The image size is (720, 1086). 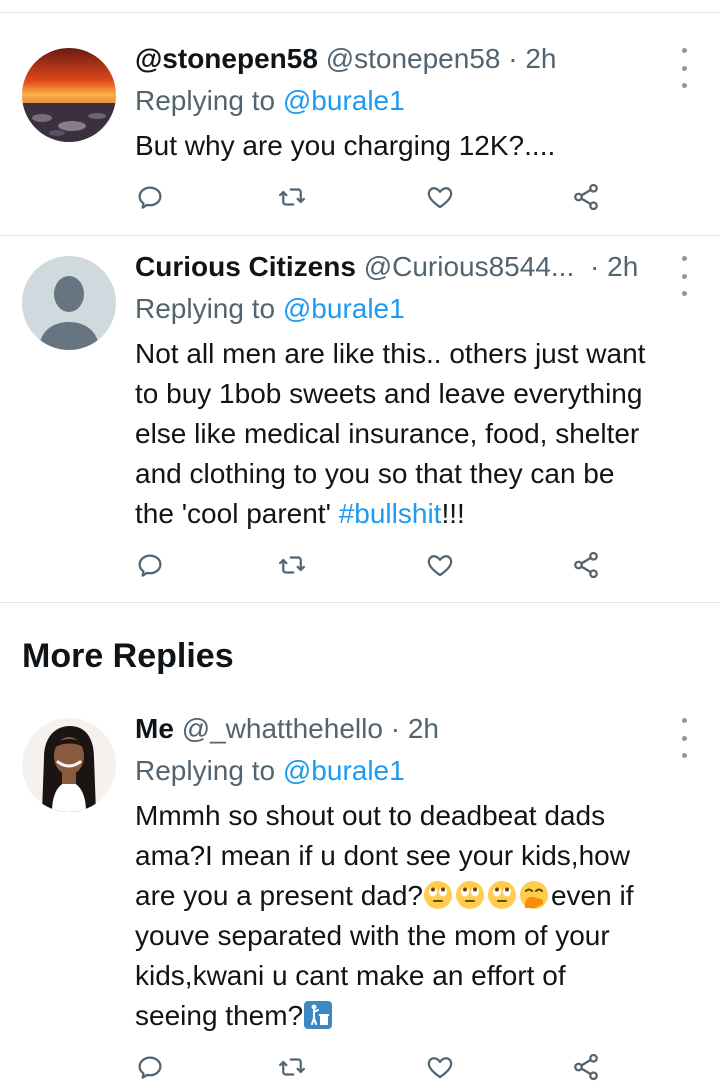 What do you see at coordinates (154, 728) in the screenshot?
I see `display-name: Me` at bounding box center [154, 728].